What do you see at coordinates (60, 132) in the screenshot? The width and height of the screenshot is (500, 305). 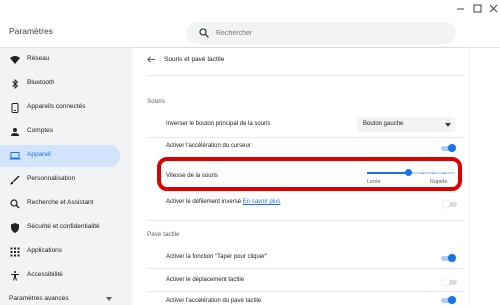 I see `sidebar-item-comptes: Comptes` at bounding box center [60, 132].